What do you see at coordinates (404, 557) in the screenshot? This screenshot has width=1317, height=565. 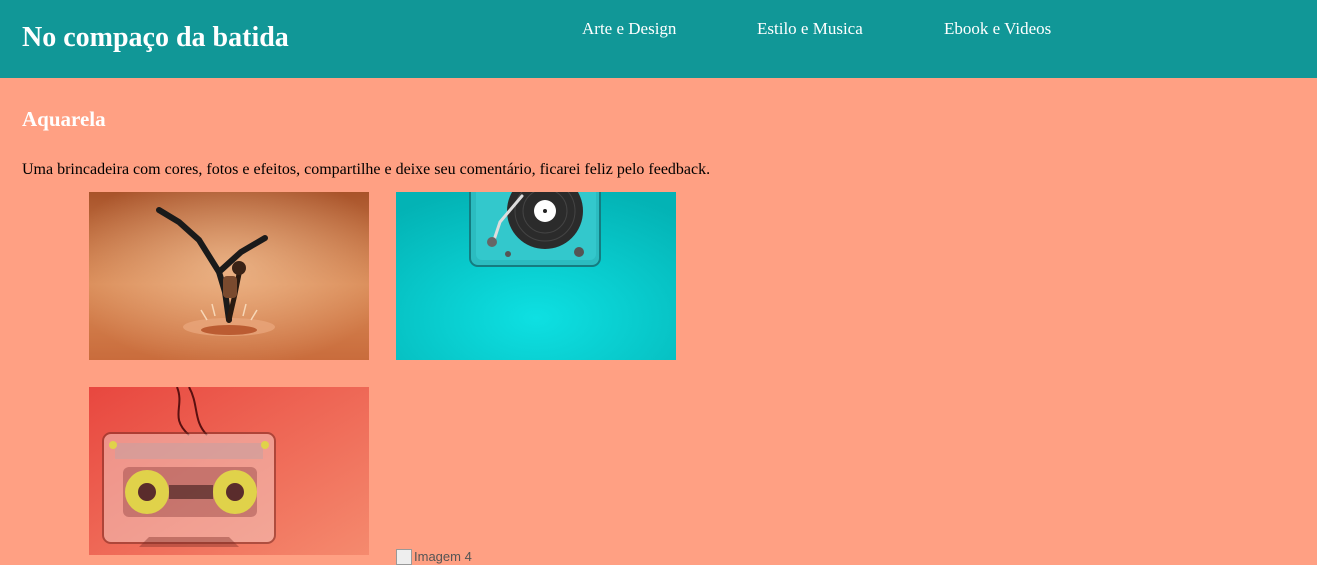 I see `broken-image-icon` at bounding box center [404, 557].